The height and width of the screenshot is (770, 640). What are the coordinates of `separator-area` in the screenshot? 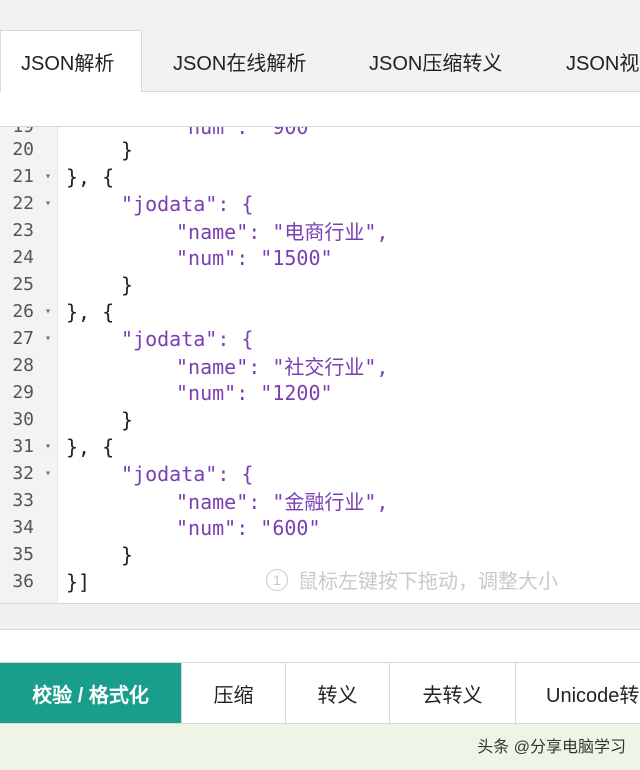 It's located at (320, 109).